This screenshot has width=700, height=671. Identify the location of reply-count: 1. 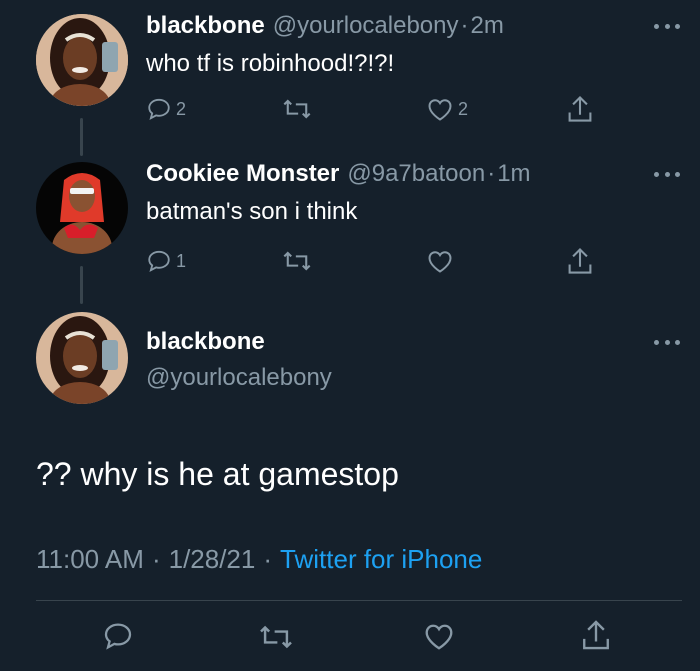
(181, 260).